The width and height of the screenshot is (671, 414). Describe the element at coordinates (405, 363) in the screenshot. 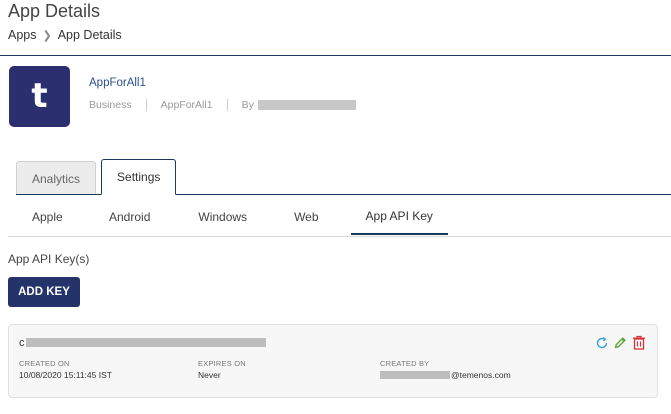

I see `created-by-label: CREATED BY` at that location.